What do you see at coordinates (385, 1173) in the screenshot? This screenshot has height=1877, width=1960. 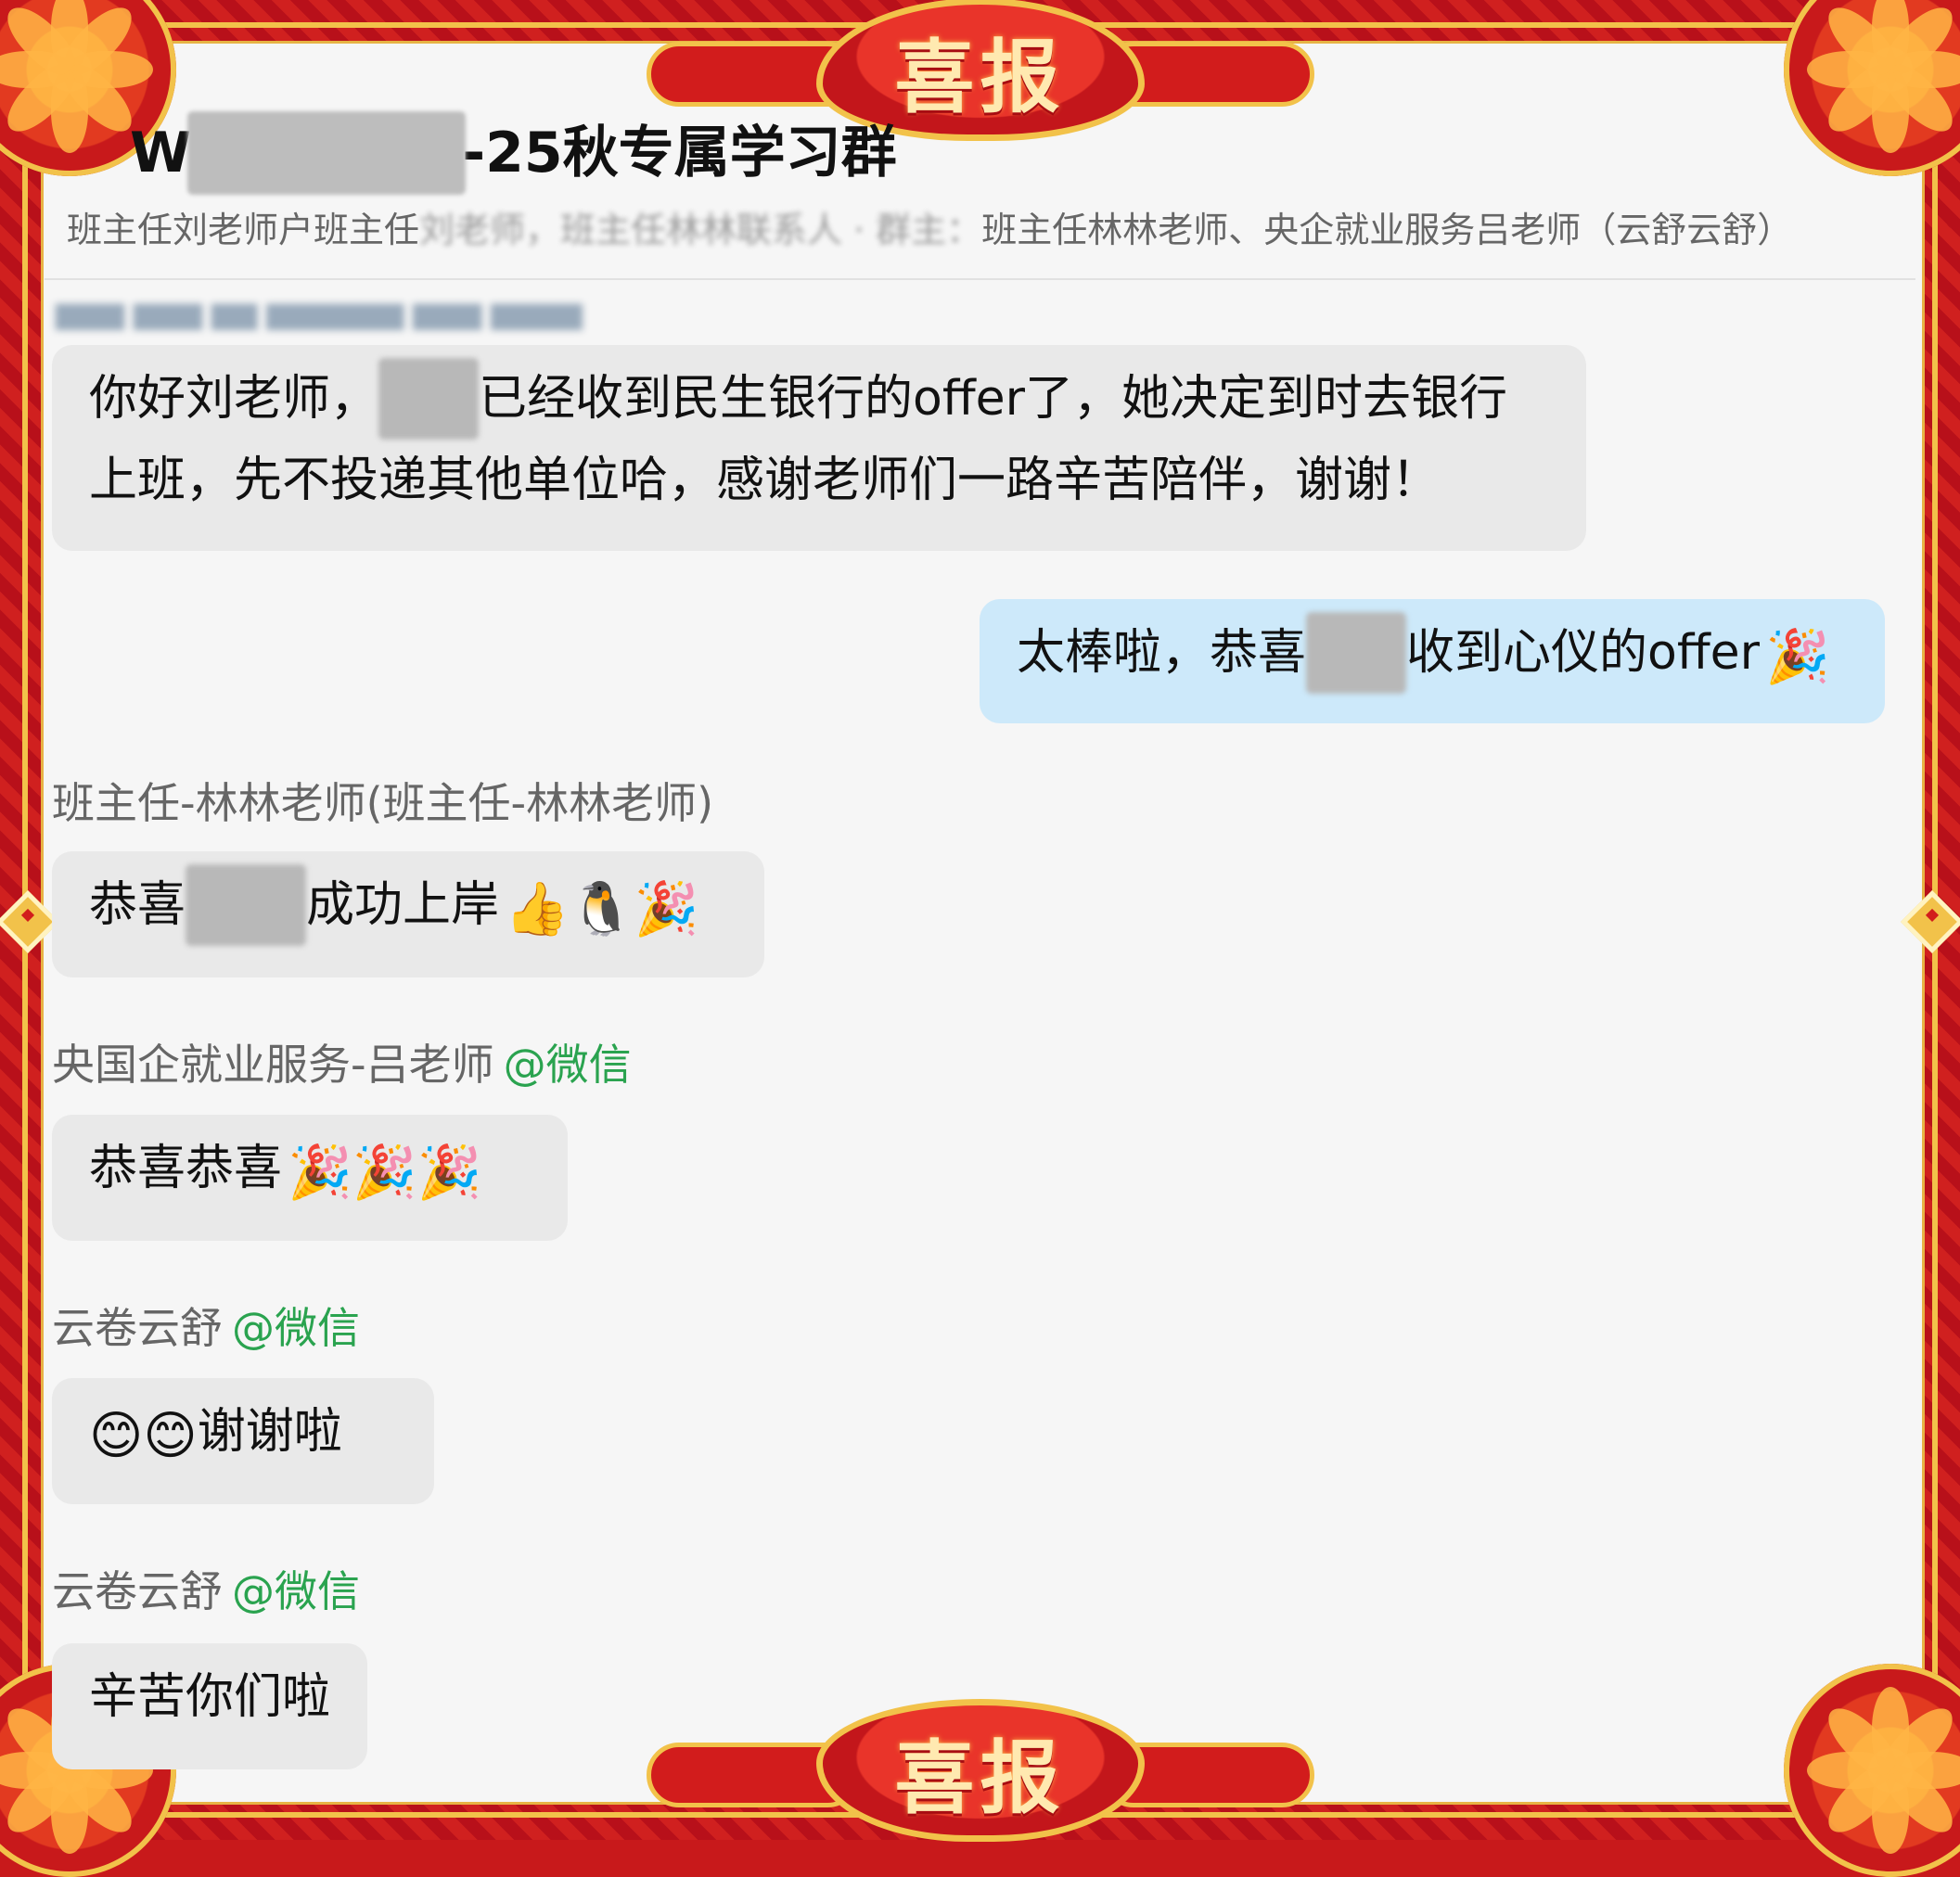 I see `party-popper-icon: 🎉🎉🎉` at bounding box center [385, 1173].